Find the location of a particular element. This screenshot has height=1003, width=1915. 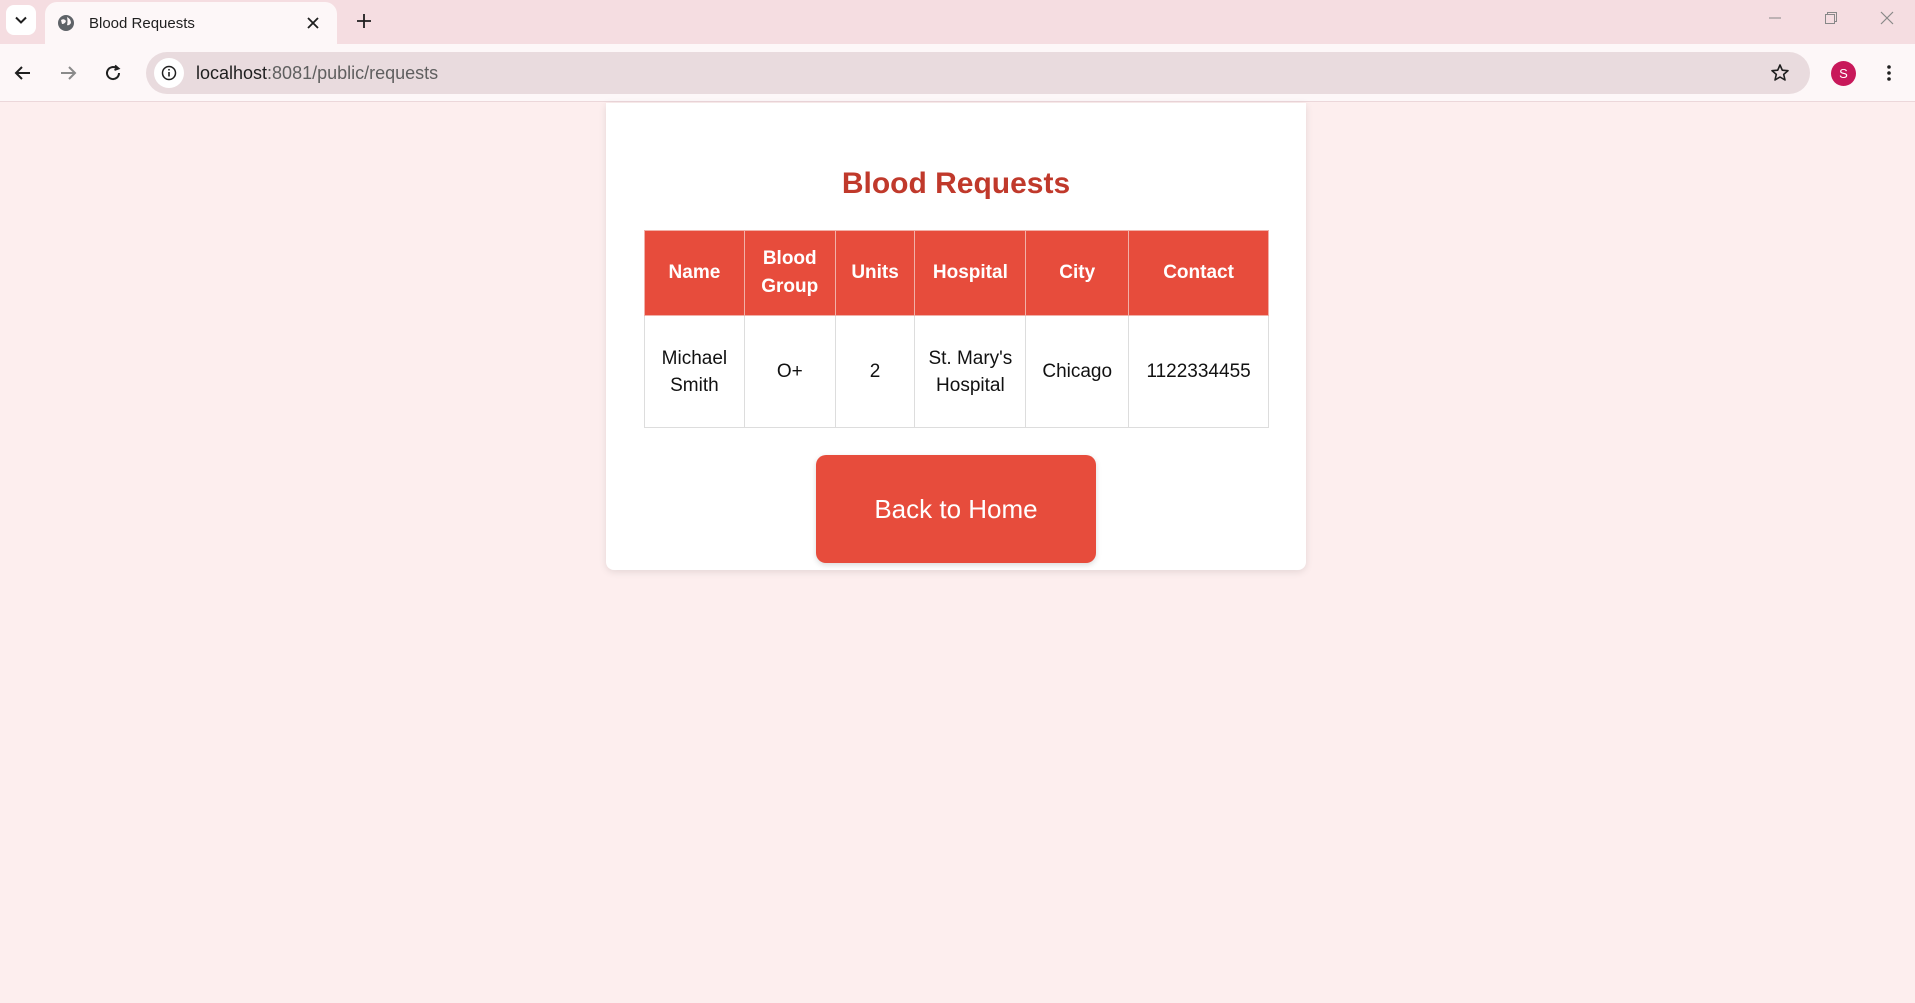

header-blood-group: Blood Group is located at coordinates (789, 273).